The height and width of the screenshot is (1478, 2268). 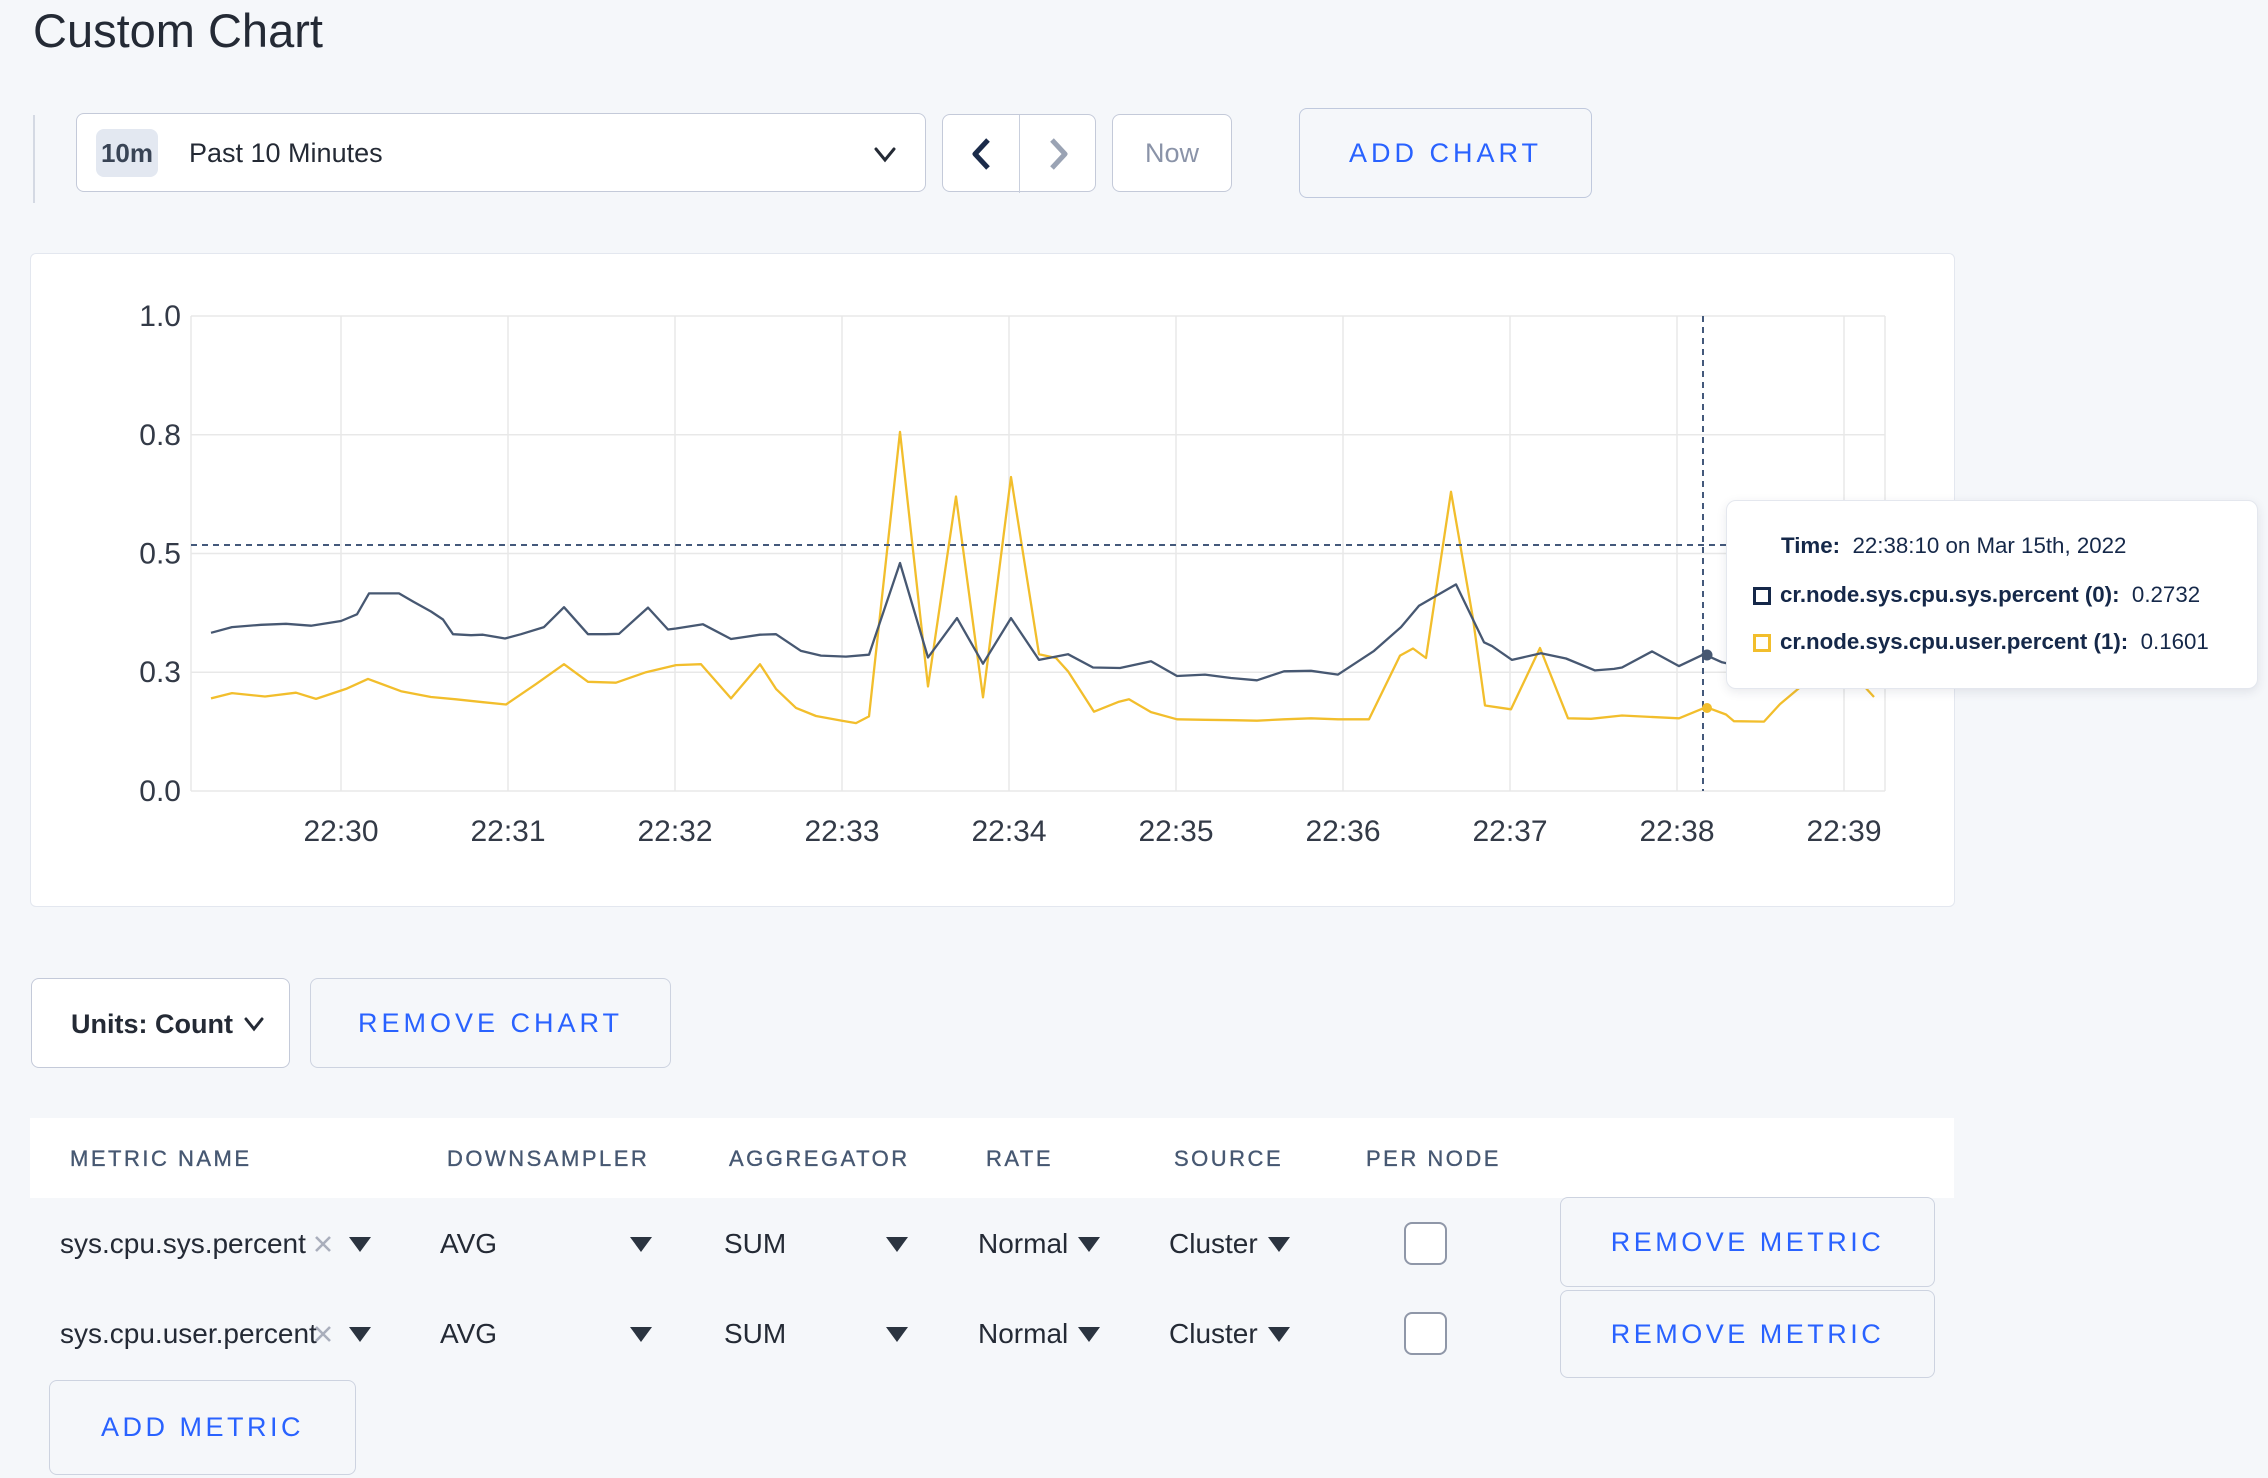 What do you see at coordinates (160, 435) in the screenshot?
I see `svg-text: 0.8` at bounding box center [160, 435].